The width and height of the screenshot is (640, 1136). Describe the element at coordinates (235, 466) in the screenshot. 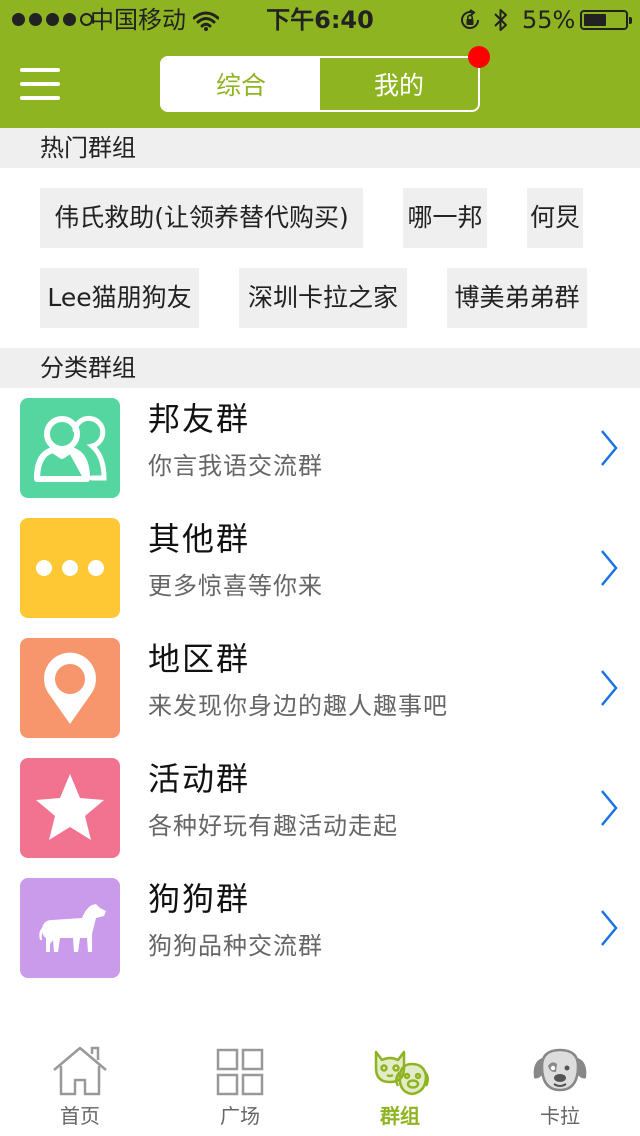

I see `category-subtitle: 你言我语交流群` at that location.